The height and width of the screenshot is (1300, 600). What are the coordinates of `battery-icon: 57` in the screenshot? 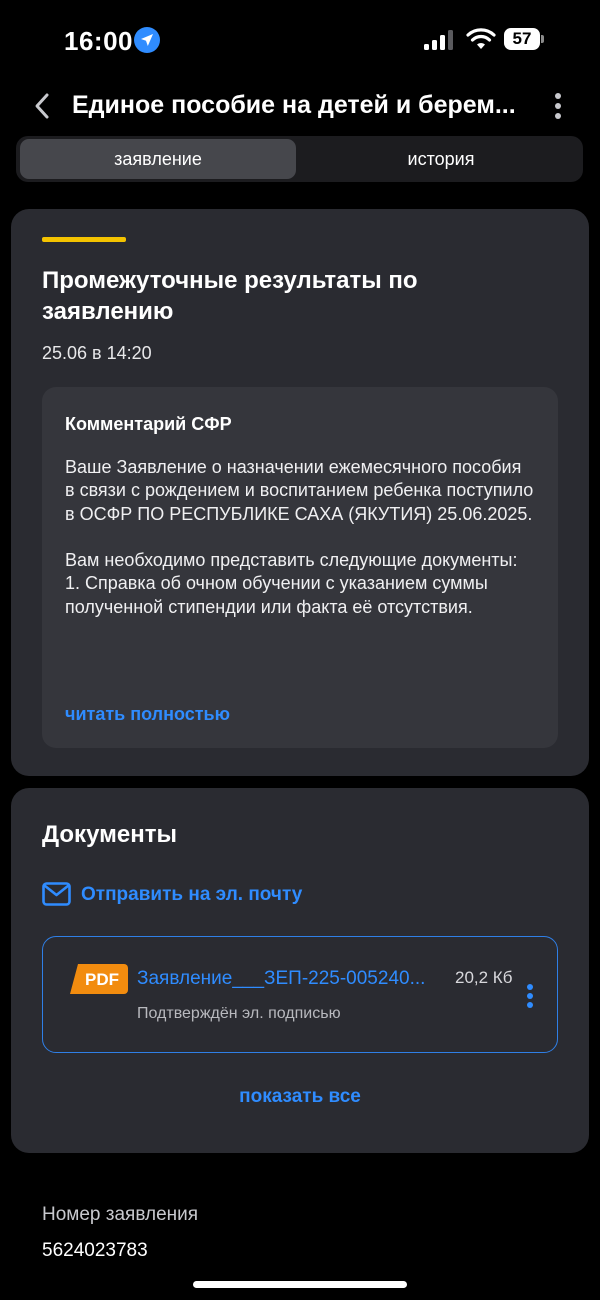 It's located at (524, 39).